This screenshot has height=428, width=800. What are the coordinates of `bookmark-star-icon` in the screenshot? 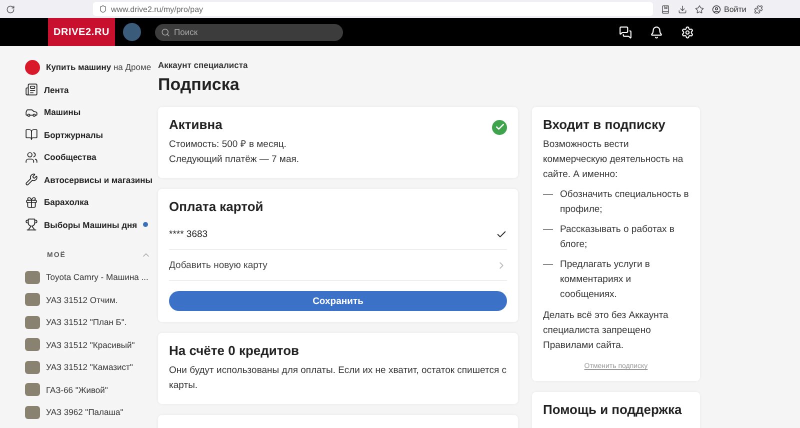 It's located at (699, 9).